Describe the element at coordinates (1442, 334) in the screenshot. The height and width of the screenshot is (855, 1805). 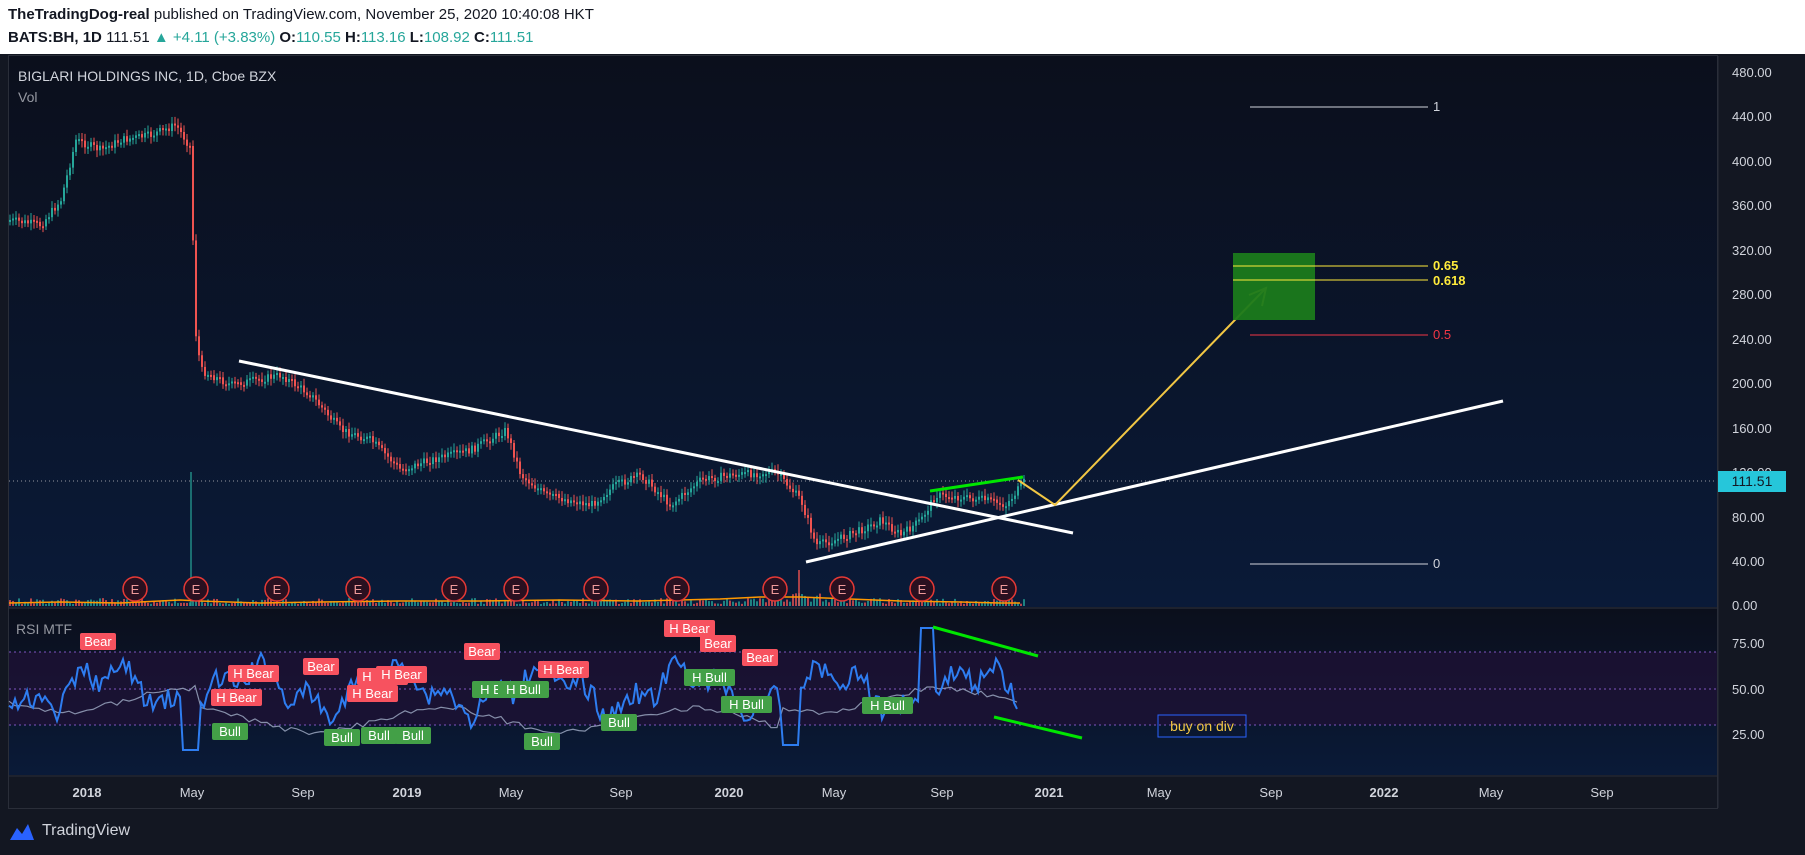
I see `fib-label-05: 0.5` at that location.